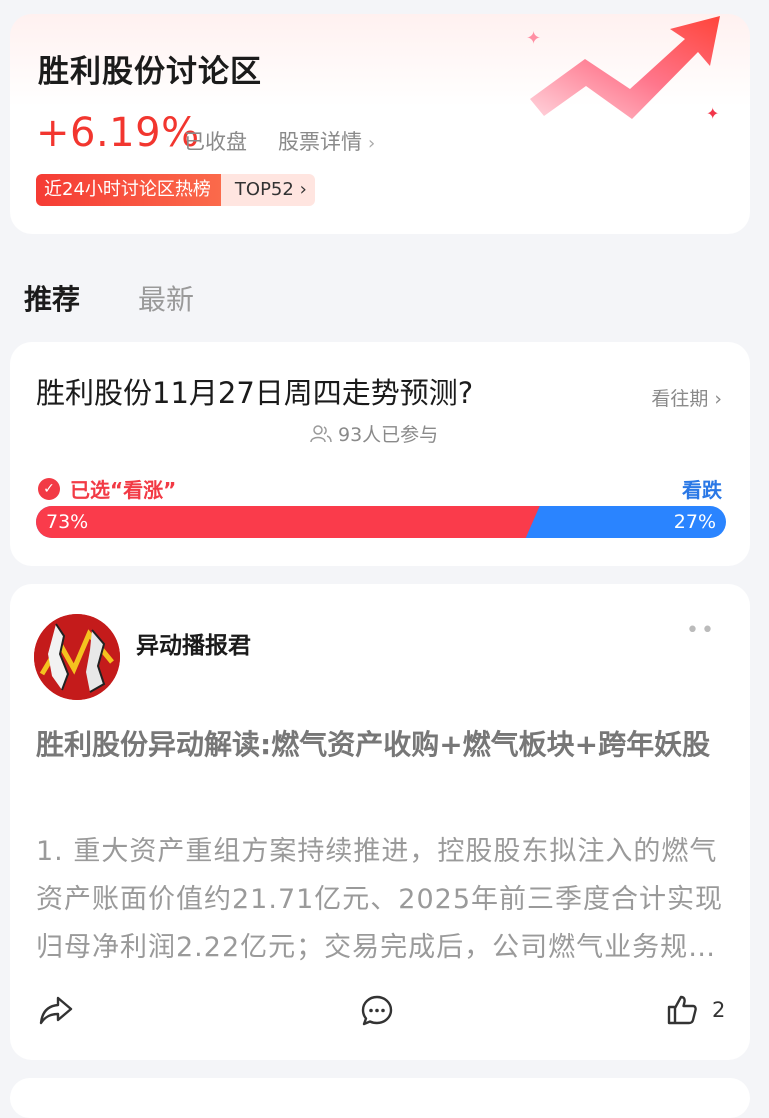 The width and height of the screenshot is (769, 1118). What do you see at coordinates (694, 522) in the screenshot?
I see `poll-down-percent: 27%` at bounding box center [694, 522].